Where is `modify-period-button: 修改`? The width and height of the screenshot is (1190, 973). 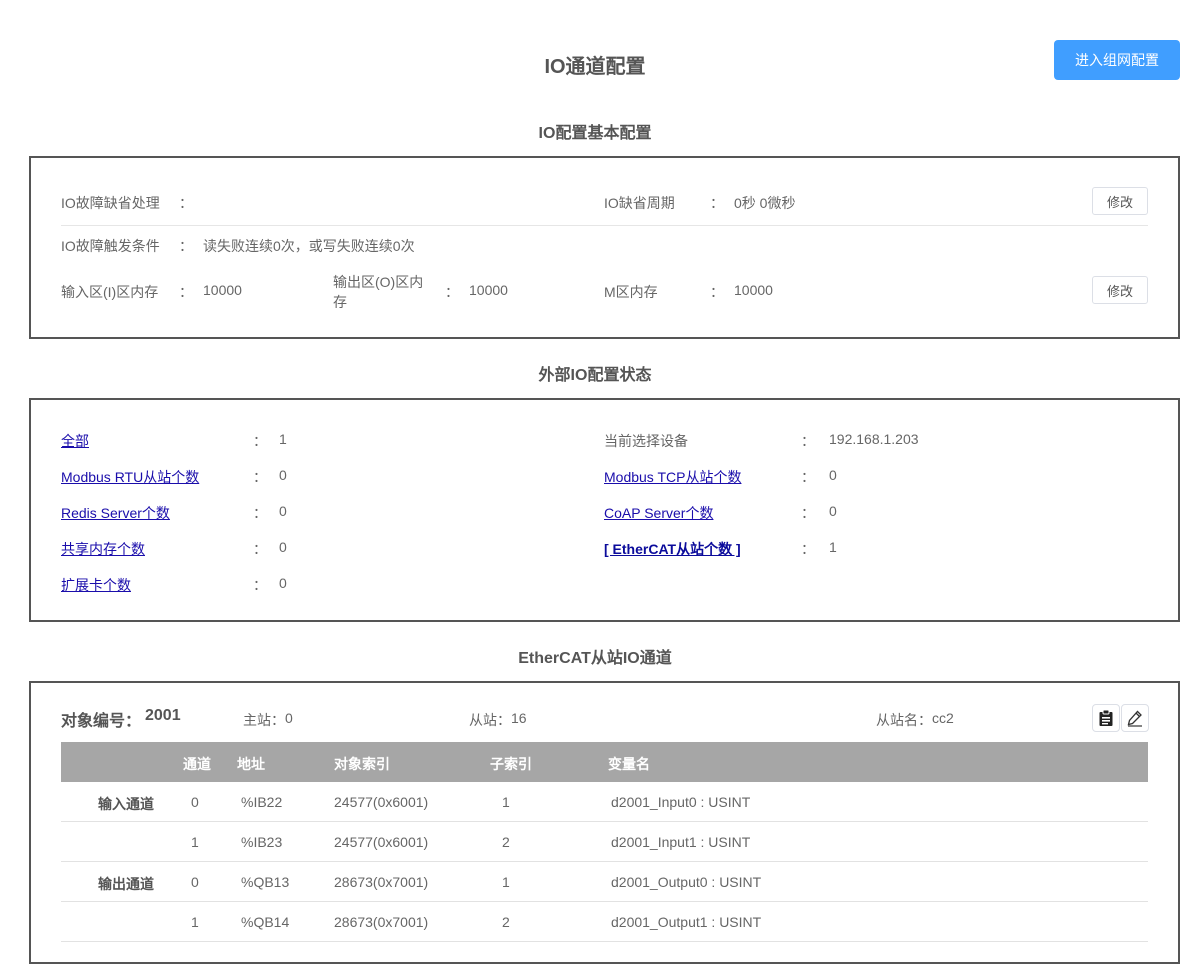
modify-period-button: 修改 is located at coordinates (1120, 201).